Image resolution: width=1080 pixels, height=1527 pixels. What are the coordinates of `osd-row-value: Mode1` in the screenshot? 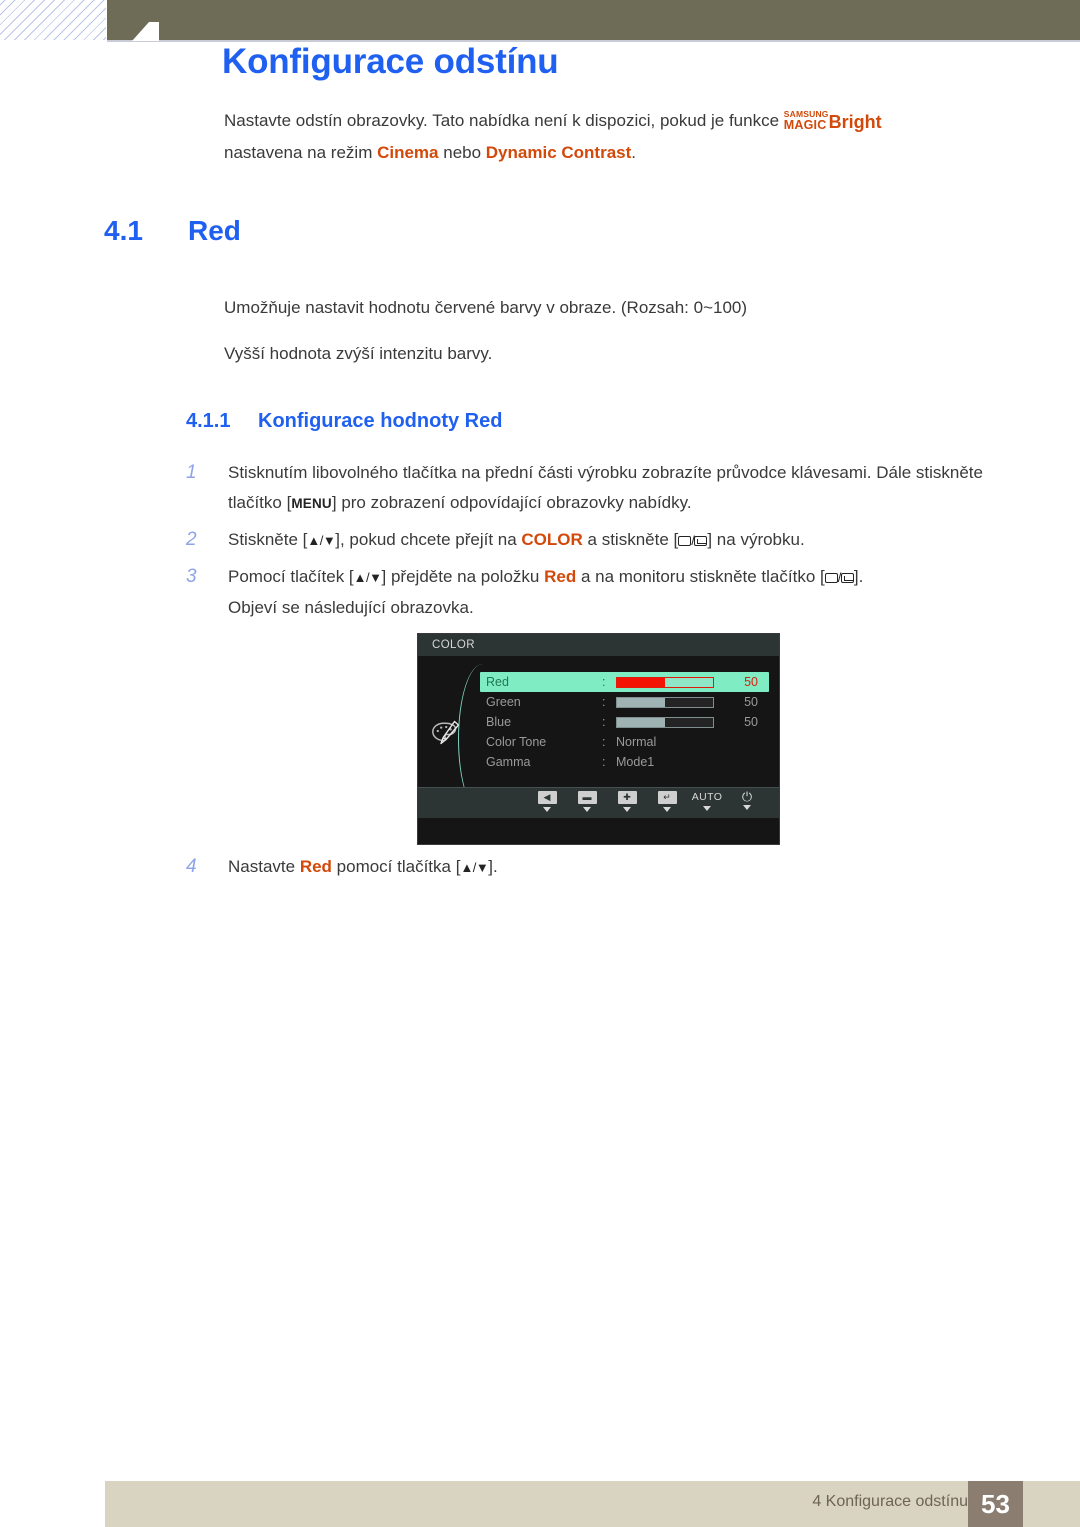 It's located at (635, 762).